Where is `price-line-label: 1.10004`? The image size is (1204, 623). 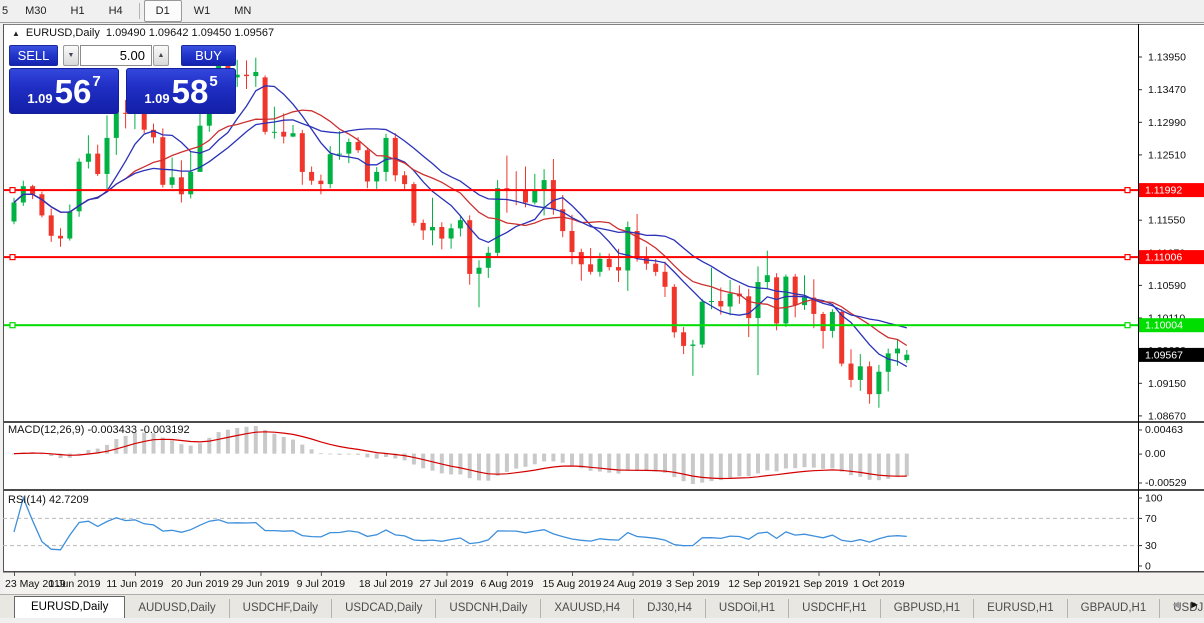
price-line-label: 1.10004 is located at coordinates (1171, 325).